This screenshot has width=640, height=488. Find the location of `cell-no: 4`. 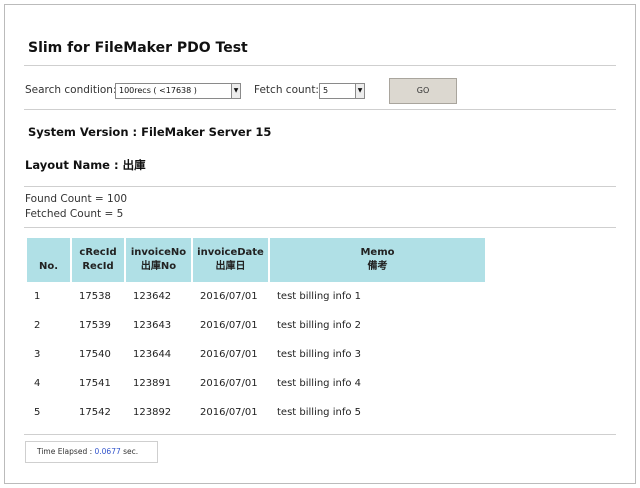

cell-no: 4 is located at coordinates (37, 383).